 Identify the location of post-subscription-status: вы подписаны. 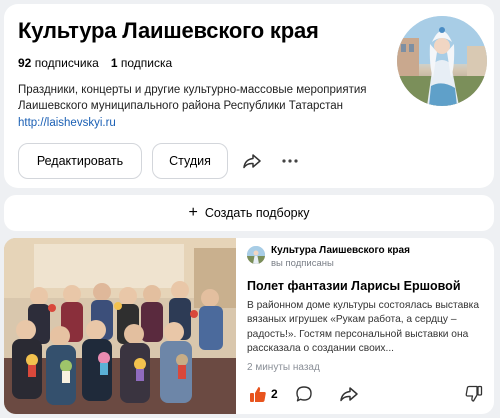
(302, 263).